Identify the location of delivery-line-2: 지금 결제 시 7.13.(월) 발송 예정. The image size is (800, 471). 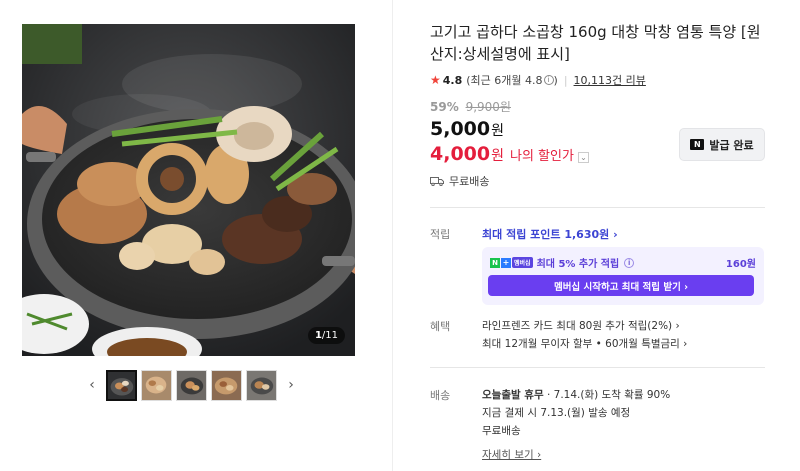
(556, 413).